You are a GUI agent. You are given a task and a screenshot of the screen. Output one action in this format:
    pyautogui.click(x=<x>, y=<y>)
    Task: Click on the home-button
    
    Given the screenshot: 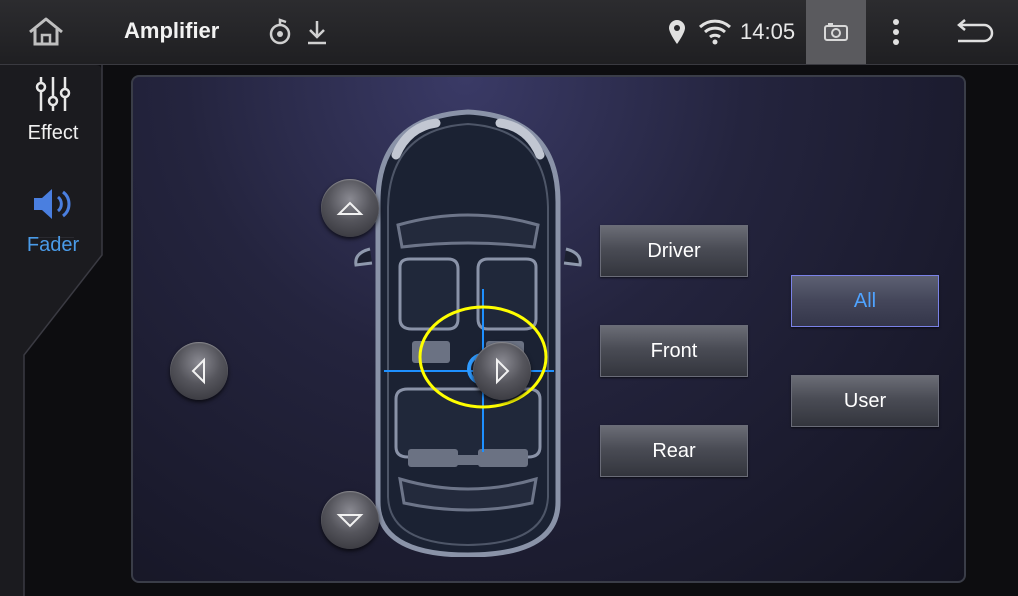 What is the action you would take?
    pyautogui.click(x=46, y=32)
    